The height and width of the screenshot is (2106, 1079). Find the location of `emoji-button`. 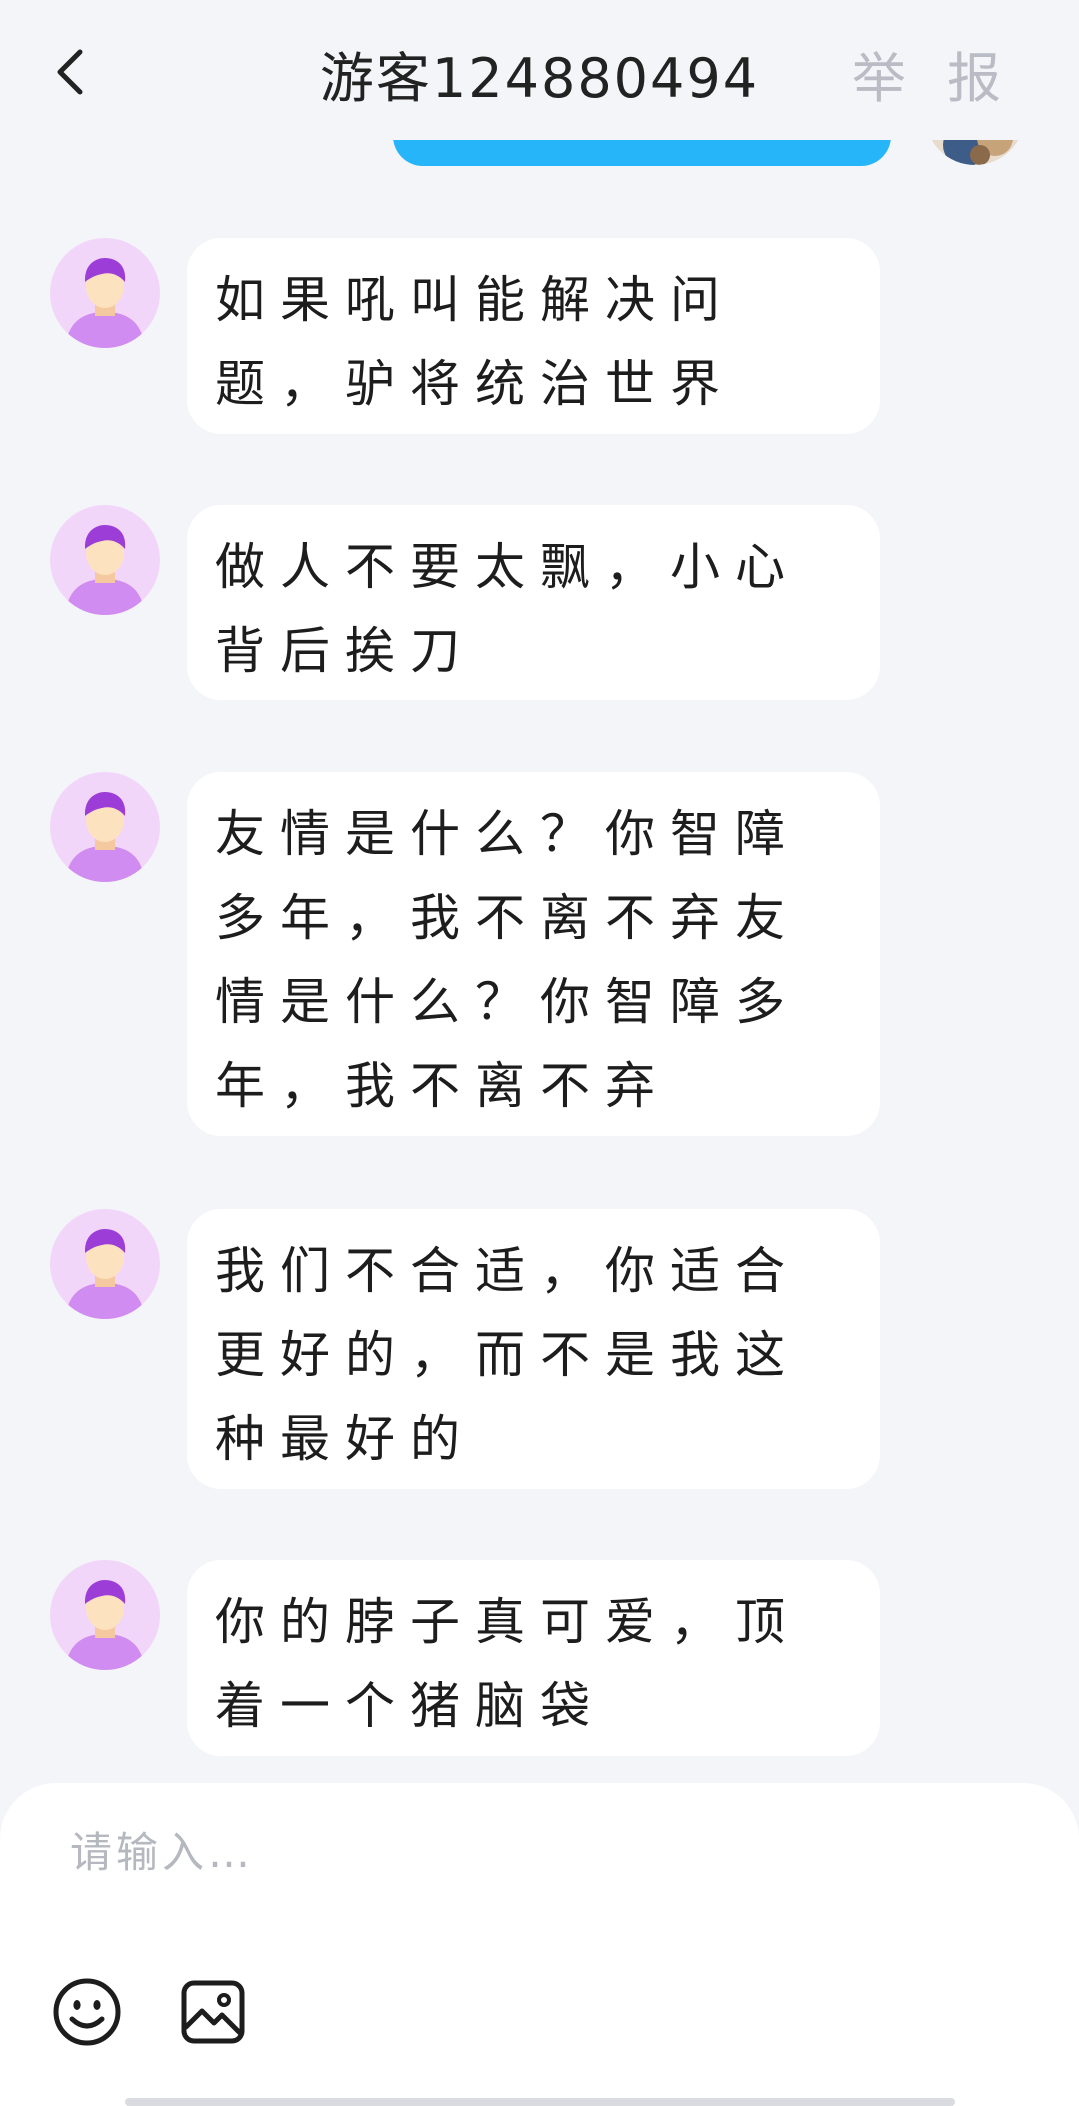

emoji-button is located at coordinates (87, 2012).